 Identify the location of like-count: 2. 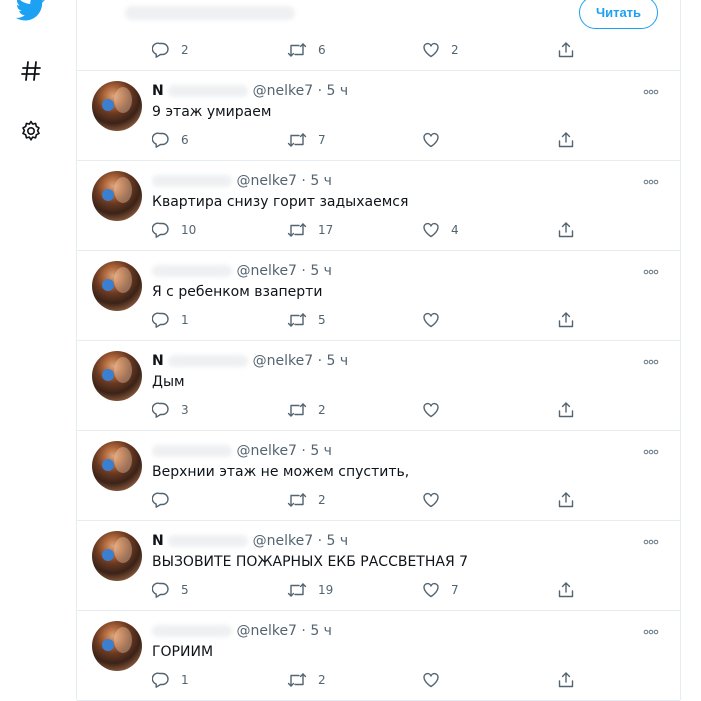
(455, 50).